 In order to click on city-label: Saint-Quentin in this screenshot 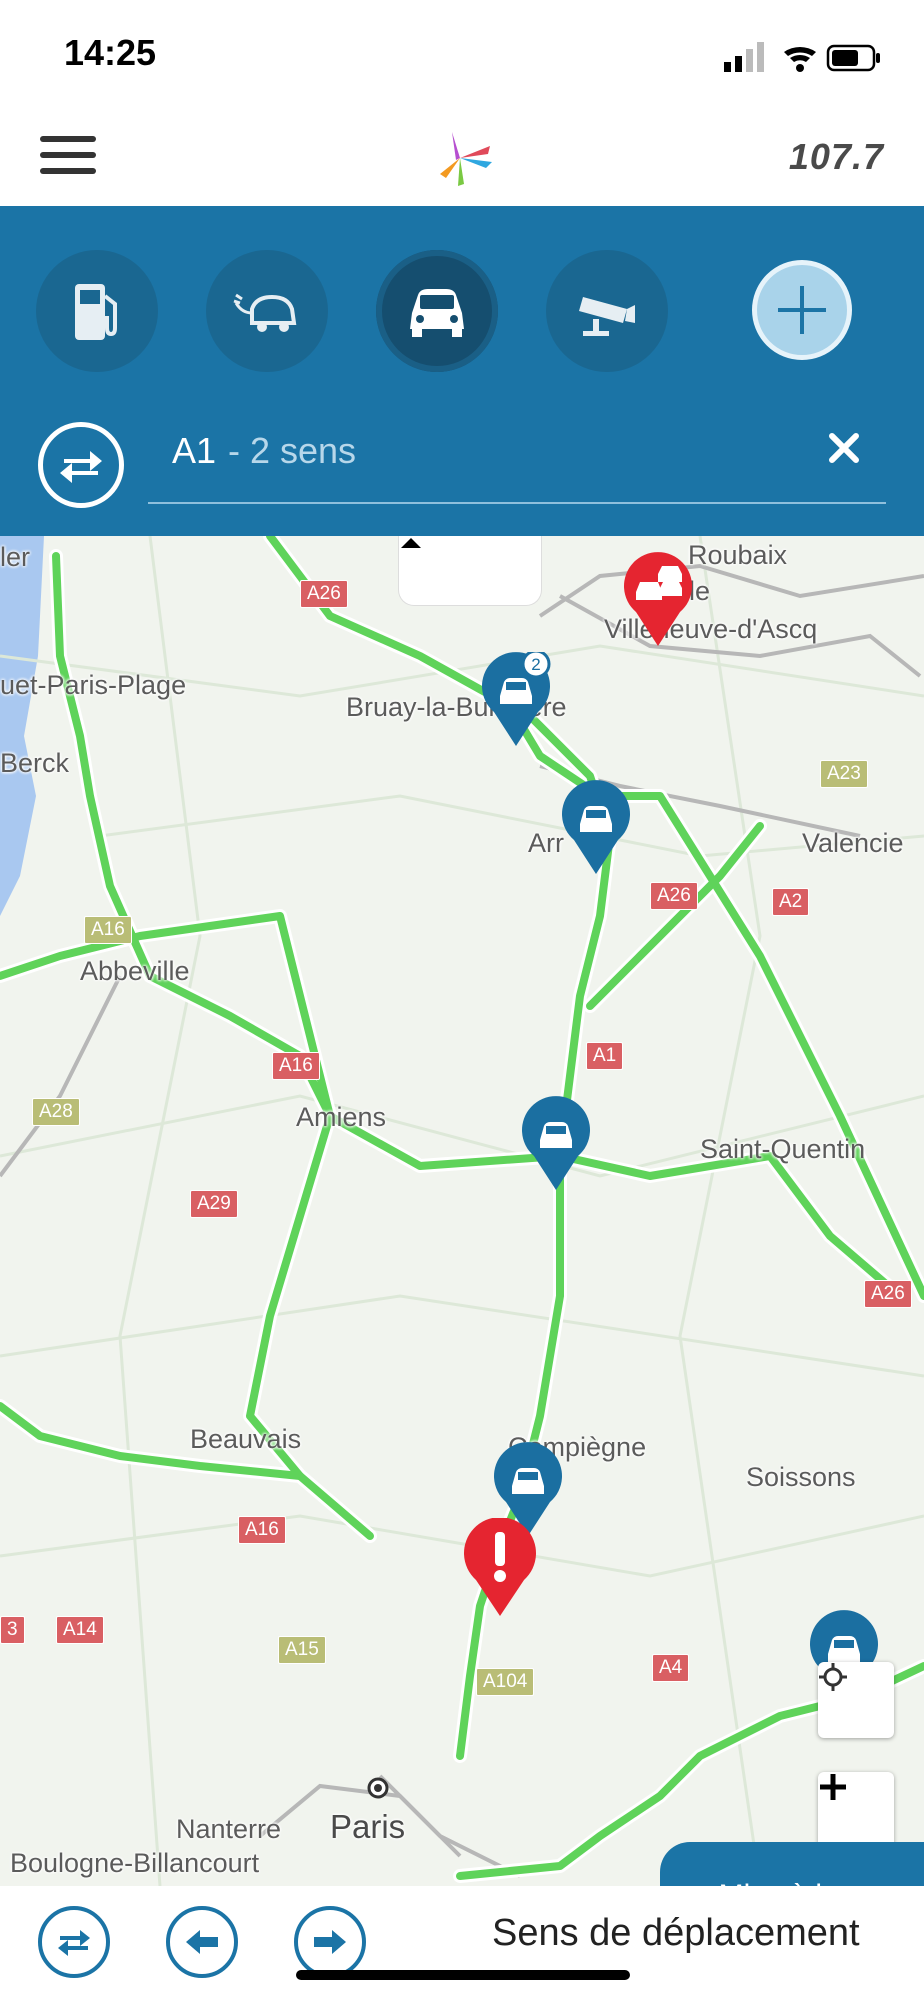, I will do `click(783, 1149)`.